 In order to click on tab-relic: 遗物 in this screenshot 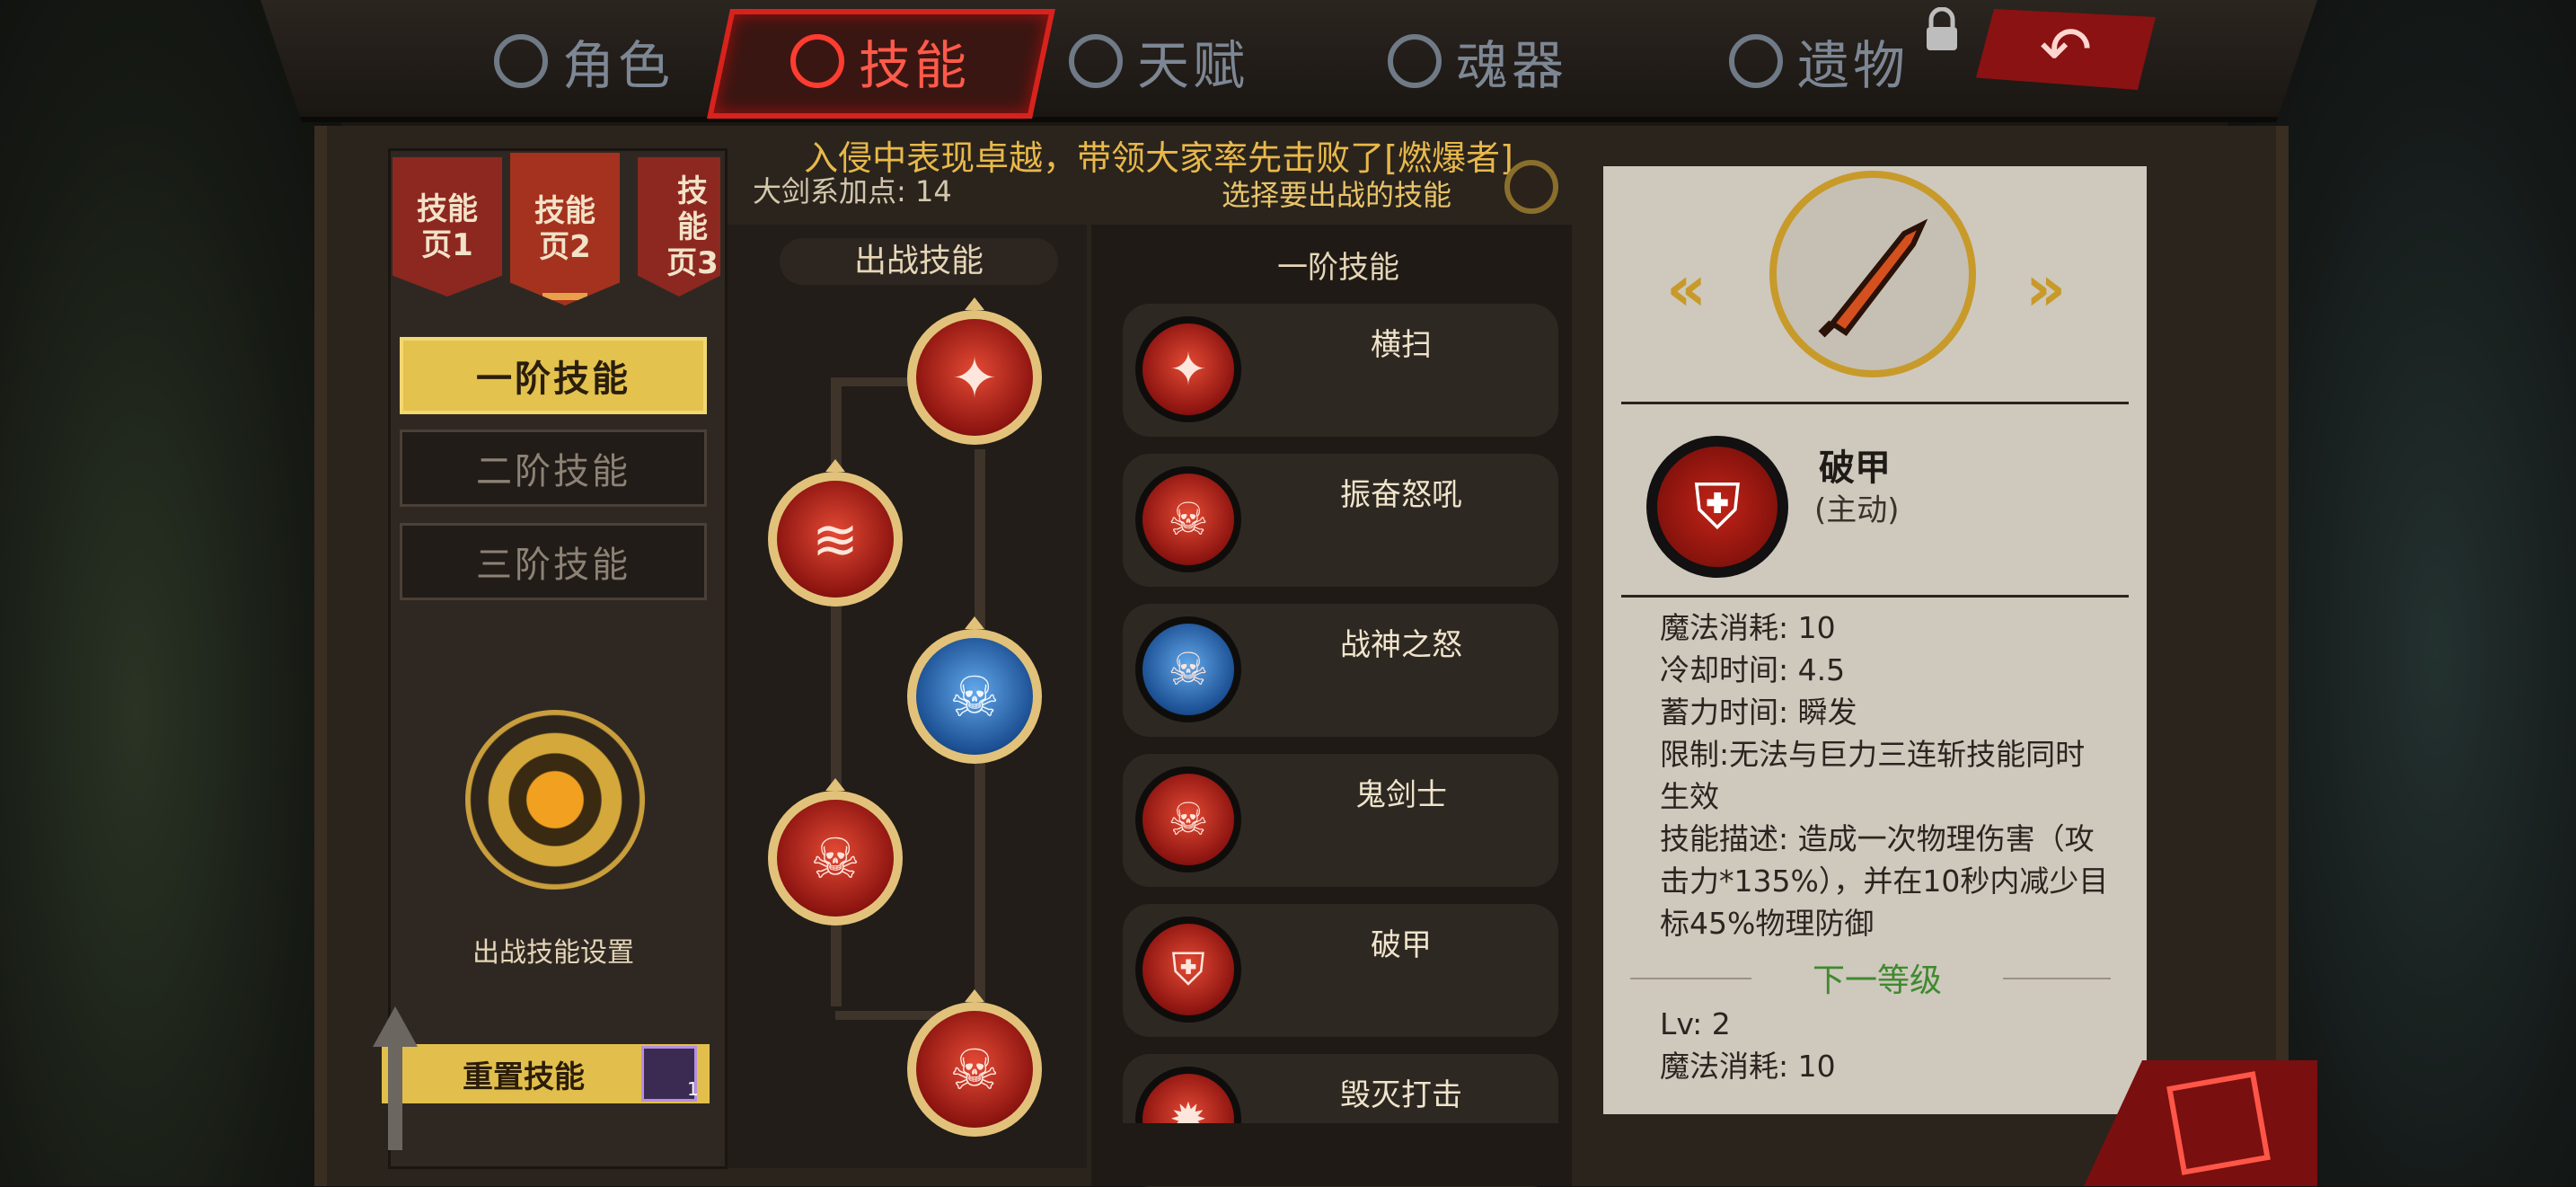, I will do `click(1819, 61)`.